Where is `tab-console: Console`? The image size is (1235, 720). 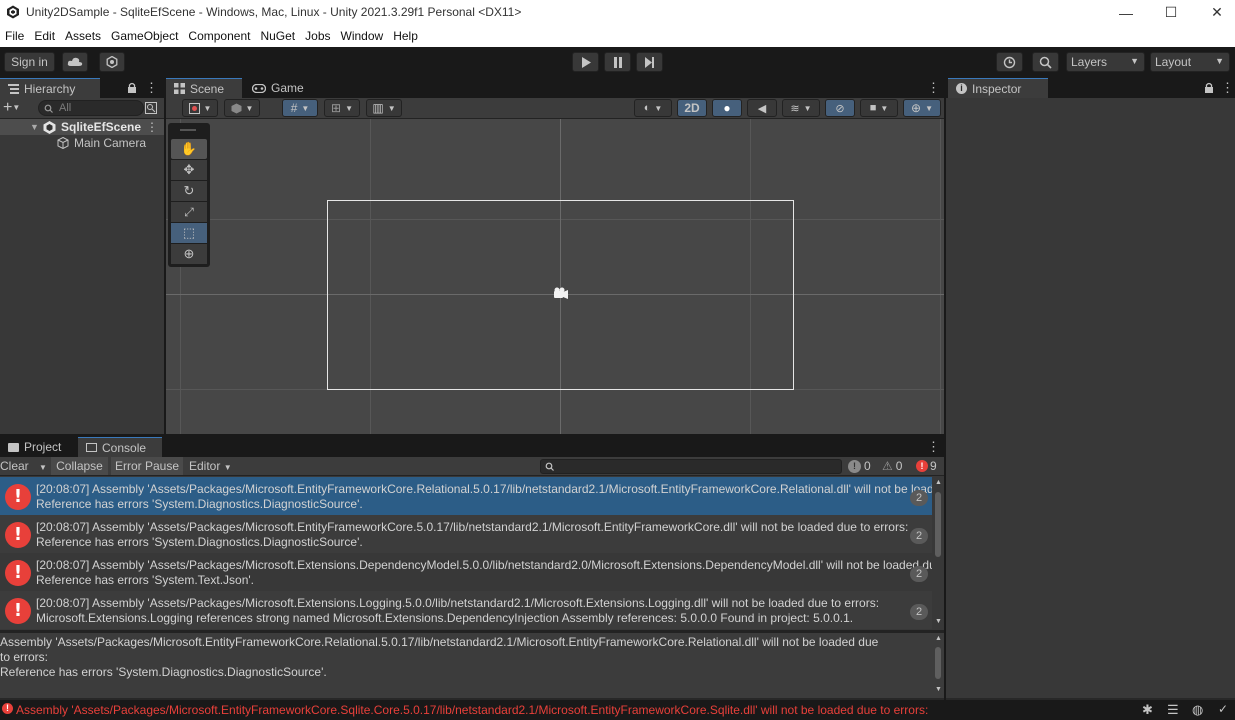 tab-console: Console is located at coordinates (120, 447).